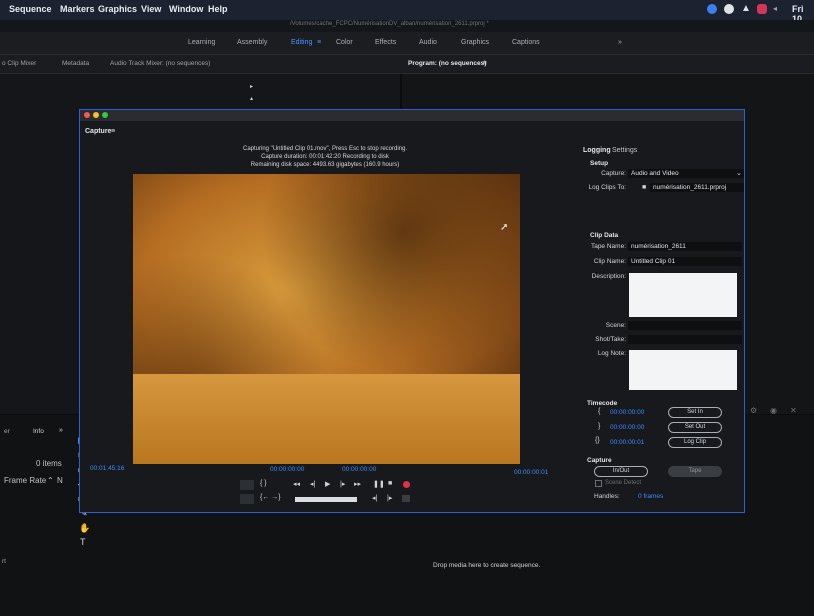 The height and width of the screenshot is (616, 814). I want to click on workspace-overflow-icon: », so click(620, 42).